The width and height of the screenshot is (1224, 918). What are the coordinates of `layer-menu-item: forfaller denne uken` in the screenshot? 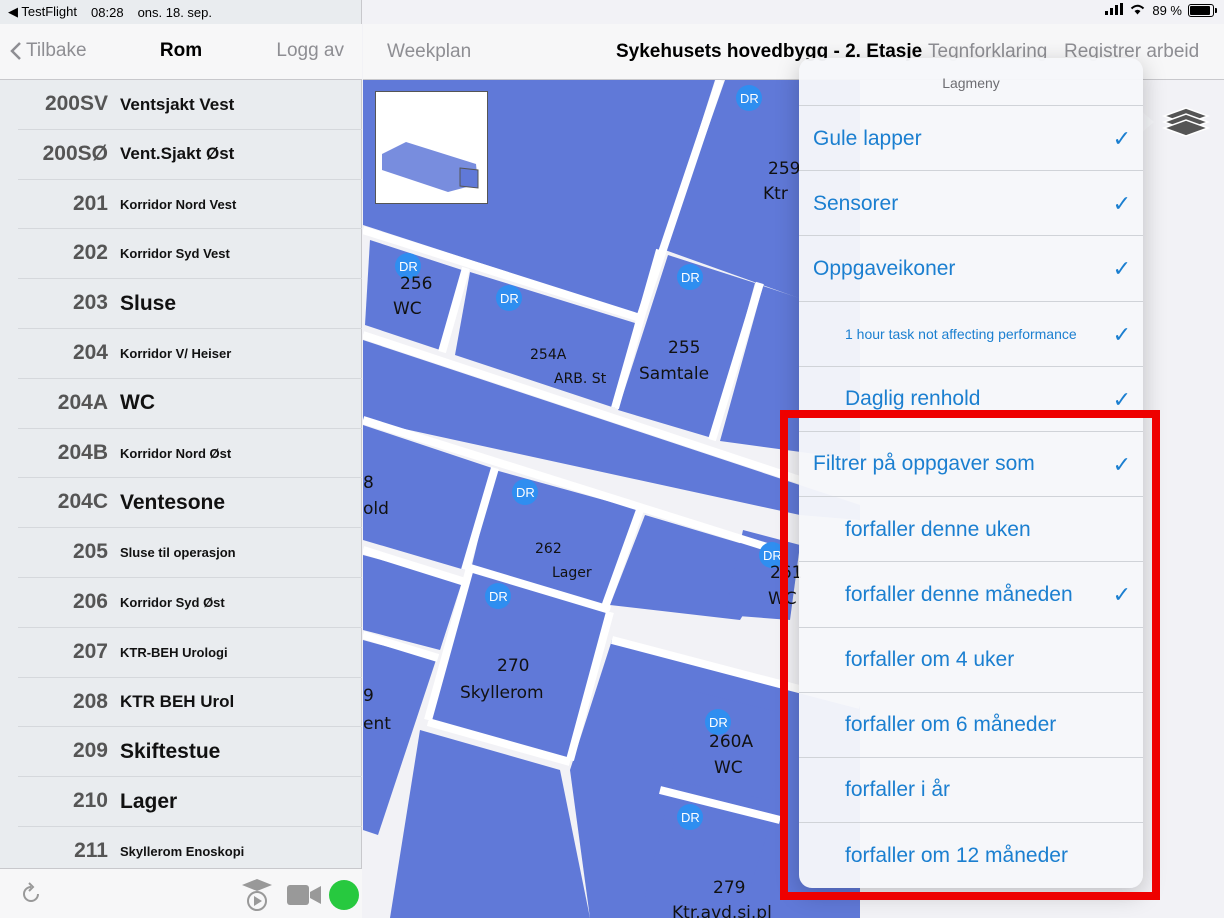 It's located at (971, 530).